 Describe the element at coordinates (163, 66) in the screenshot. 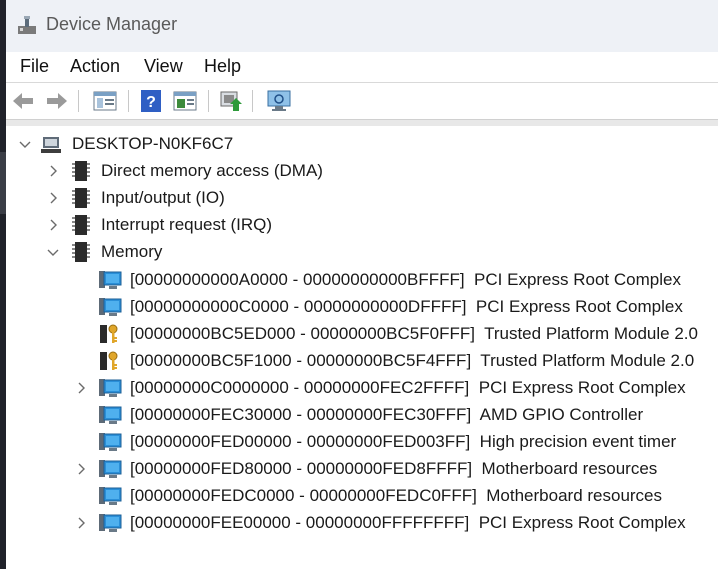

I see `menu-view: View` at that location.